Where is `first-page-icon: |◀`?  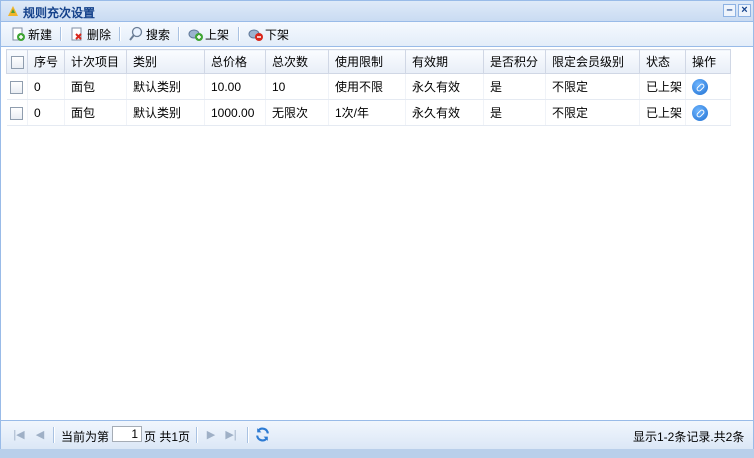 first-page-icon: |◀ is located at coordinates (19, 435).